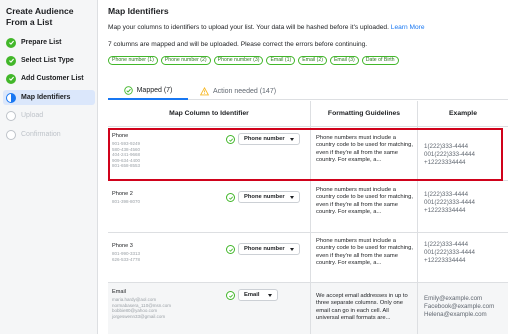 The height and width of the screenshot is (334, 512). What do you see at coordinates (126, 166) in the screenshot?
I see `sample-value: 801-658-8553` at bounding box center [126, 166].